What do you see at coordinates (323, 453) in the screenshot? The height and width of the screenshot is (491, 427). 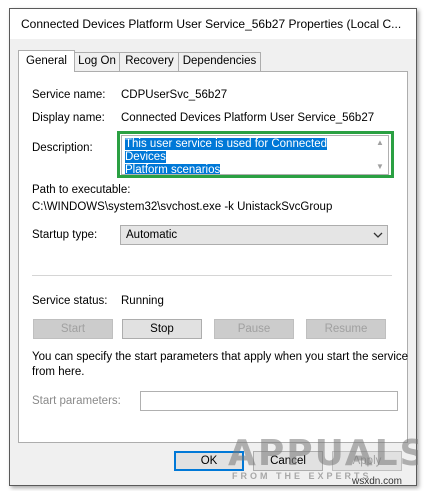 I see `watermark-logo-text: APPUALS` at bounding box center [323, 453].